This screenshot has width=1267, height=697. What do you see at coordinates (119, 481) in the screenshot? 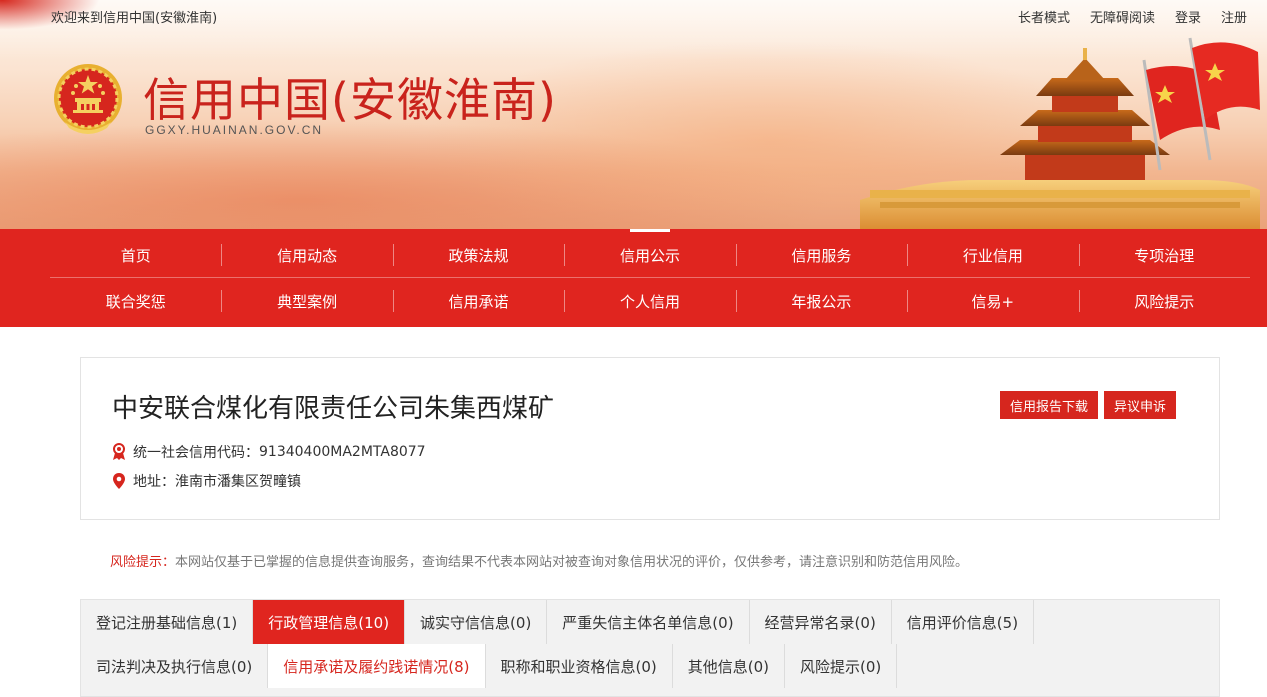
I see `location-pin-icon` at bounding box center [119, 481].